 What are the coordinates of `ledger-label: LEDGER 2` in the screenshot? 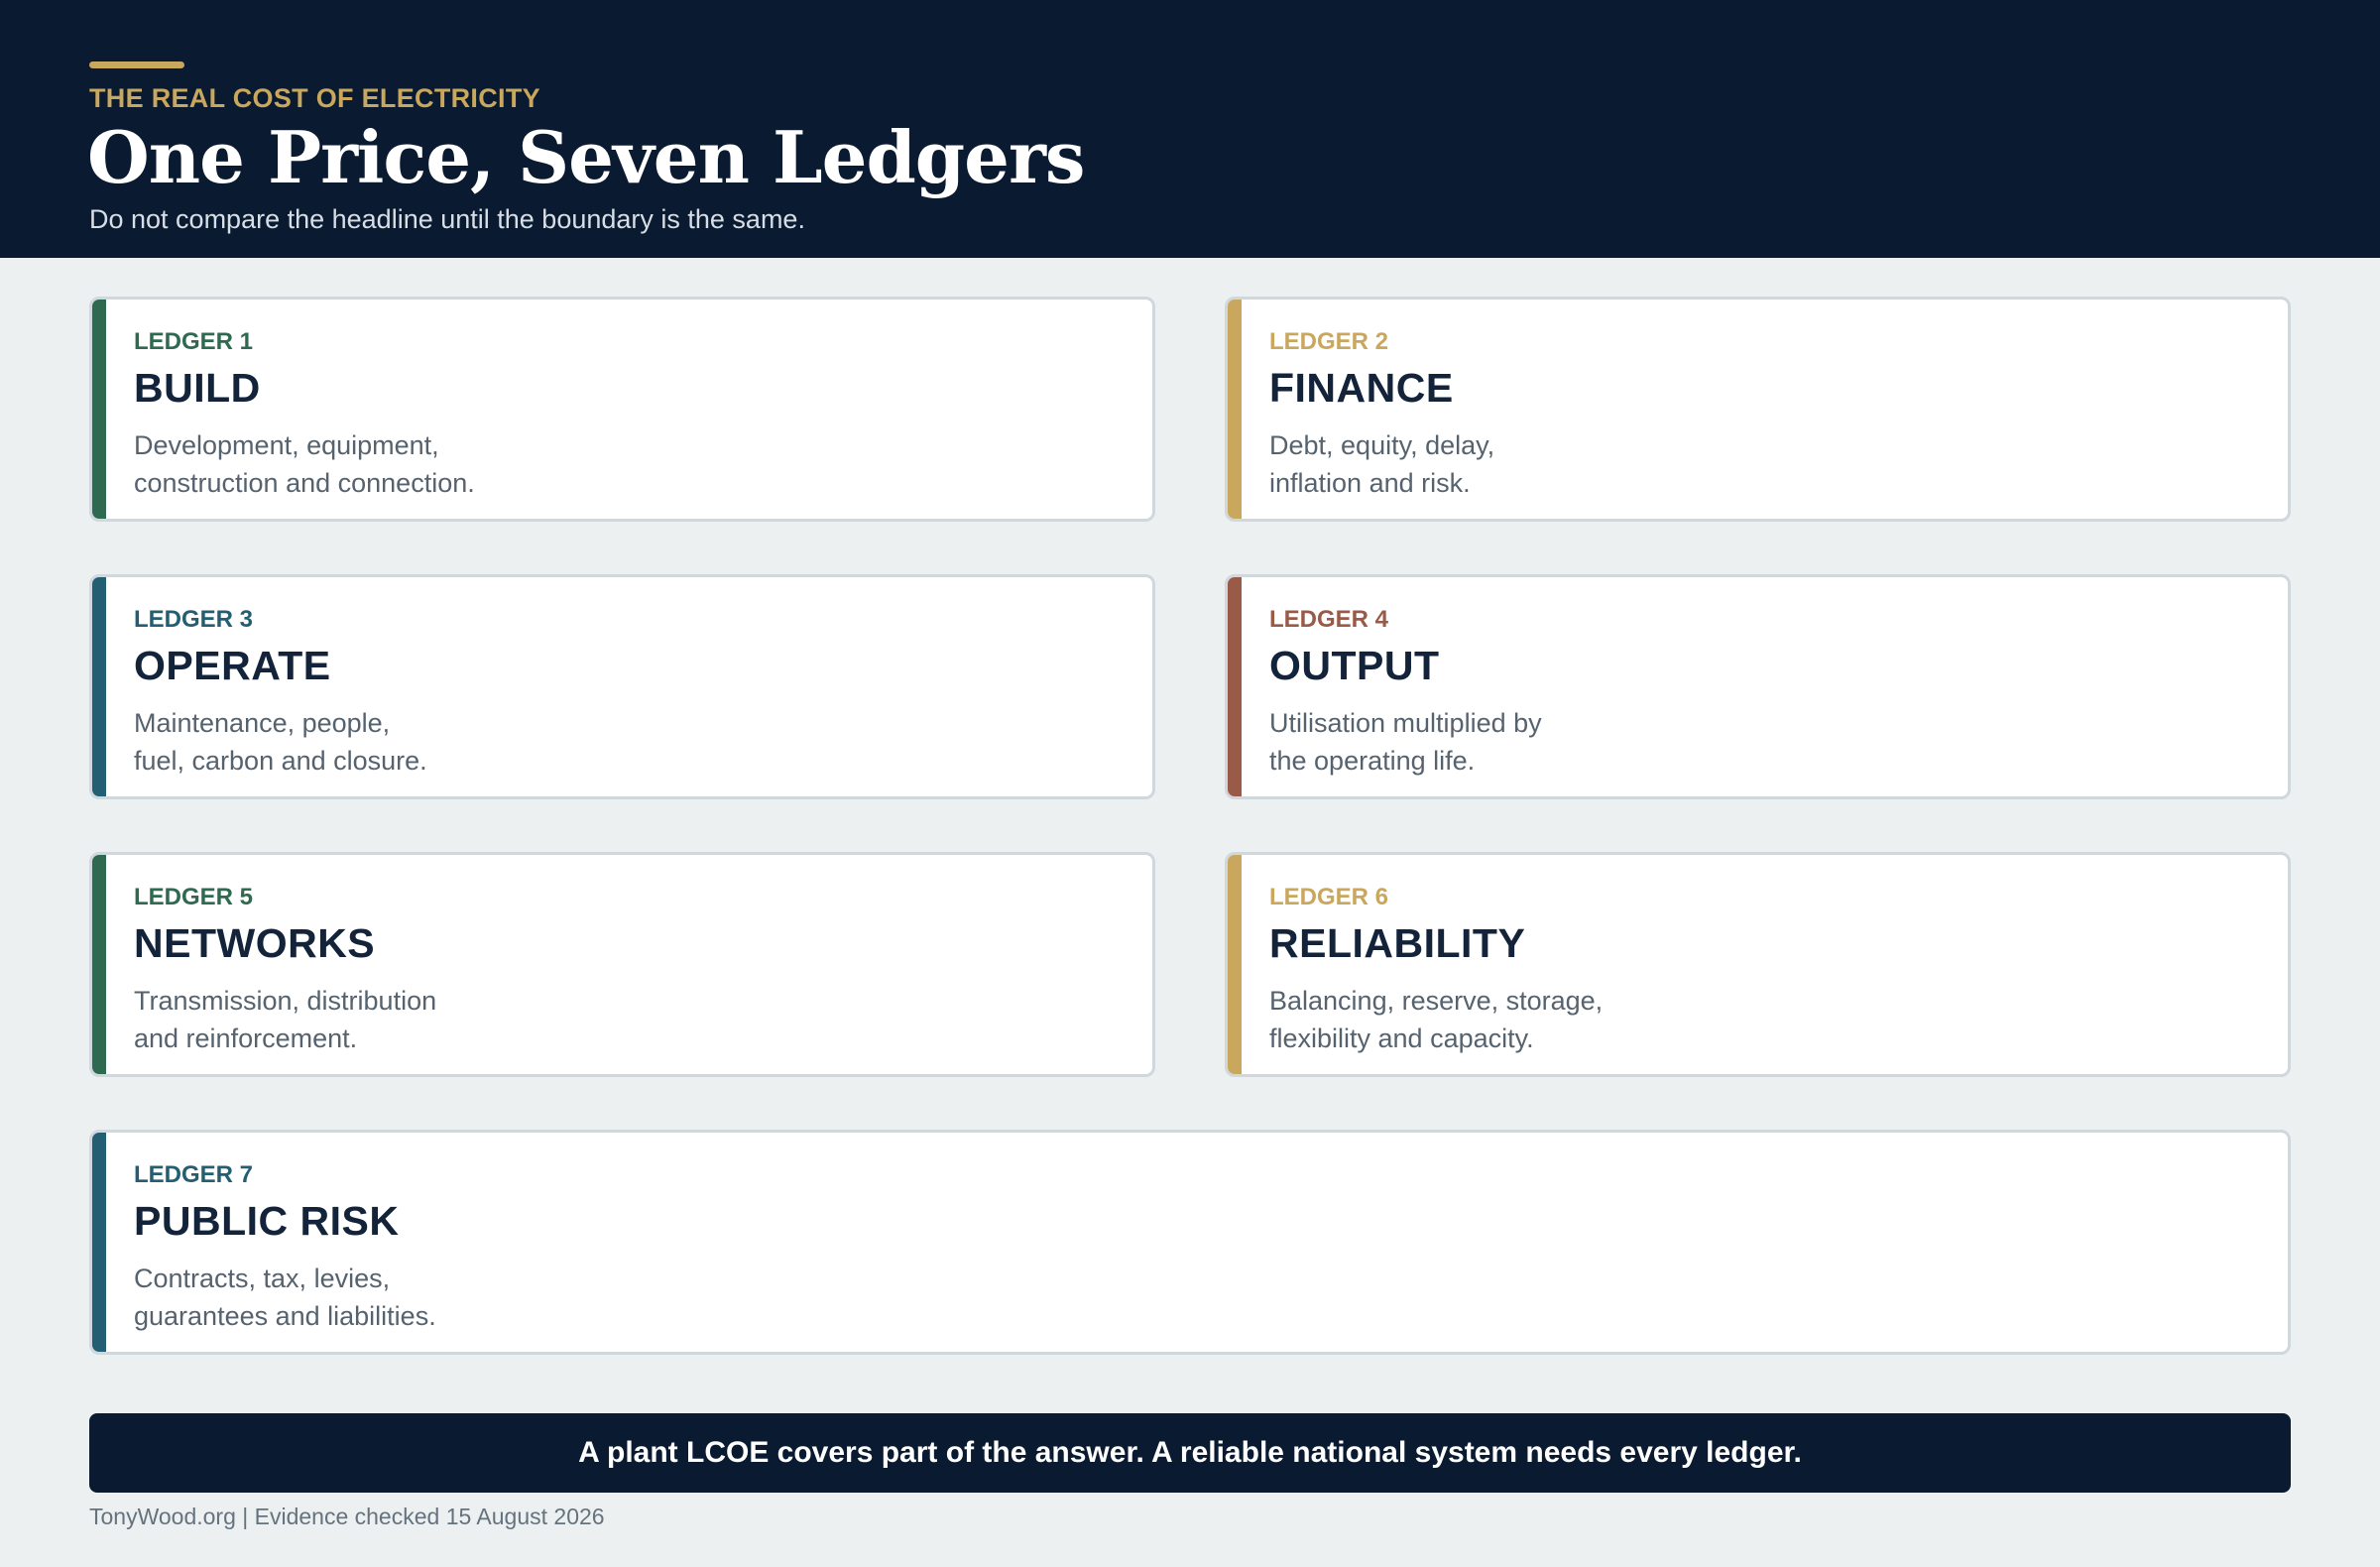 It's located at (1329, 341).